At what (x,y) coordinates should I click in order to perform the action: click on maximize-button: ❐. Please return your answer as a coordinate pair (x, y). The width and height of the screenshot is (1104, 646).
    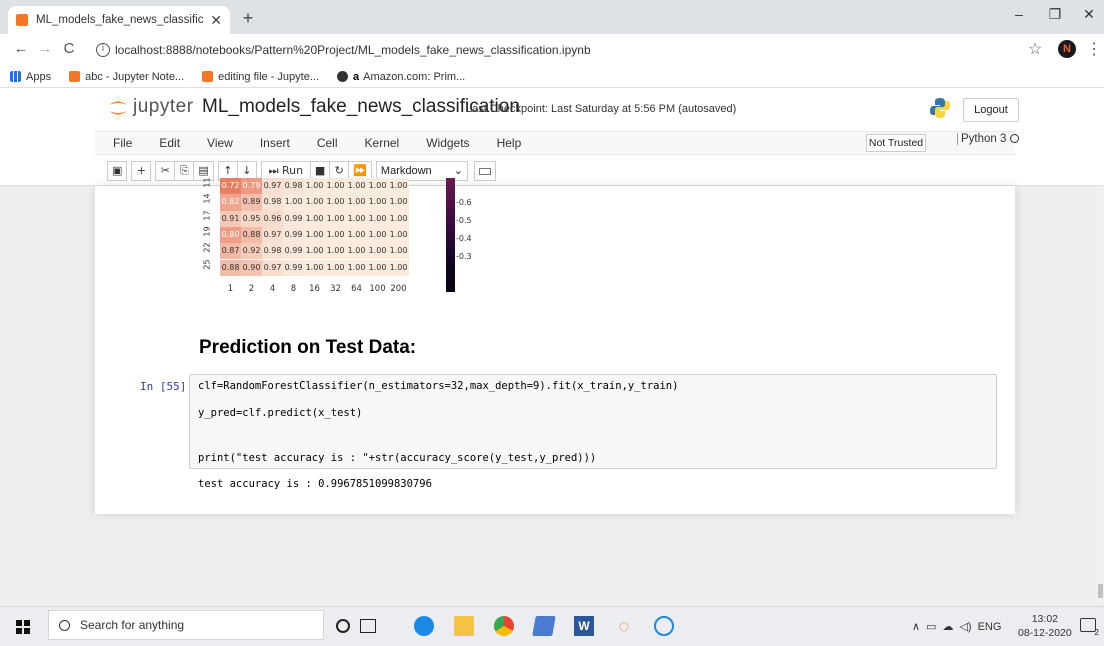
    Looking at the image, I should click on (1055, 14).